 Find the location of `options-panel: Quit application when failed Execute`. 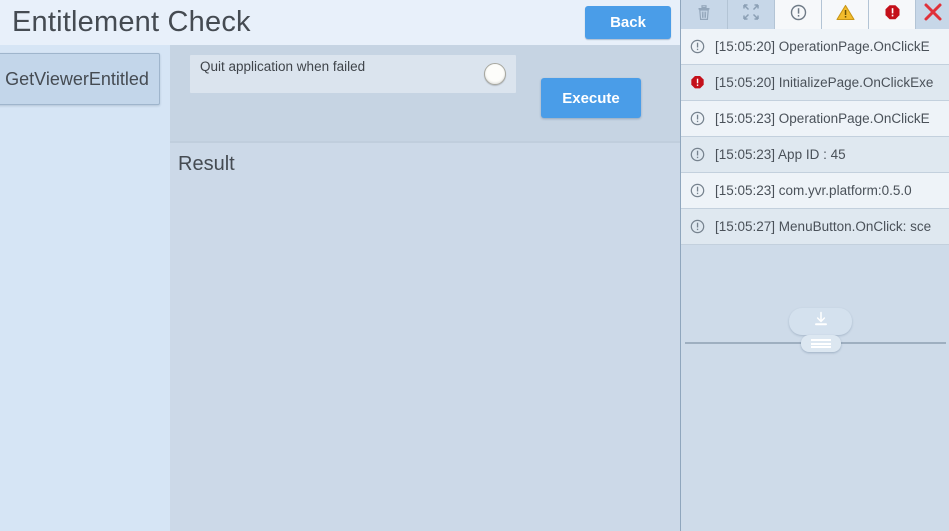

options-panel: Quit application when failed Execute is located at coordinates (425, 93).